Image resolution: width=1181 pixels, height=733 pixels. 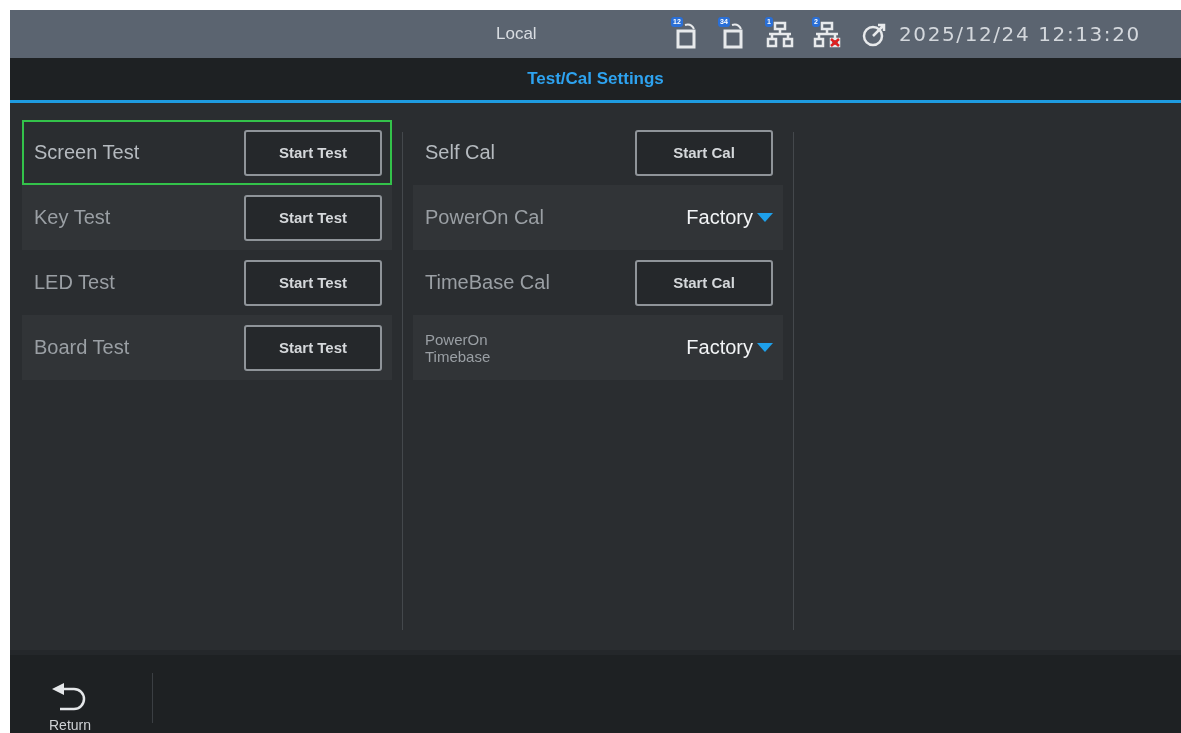 I want to click on setting-row: Key Test Start Test, so click(x=207, y=217).